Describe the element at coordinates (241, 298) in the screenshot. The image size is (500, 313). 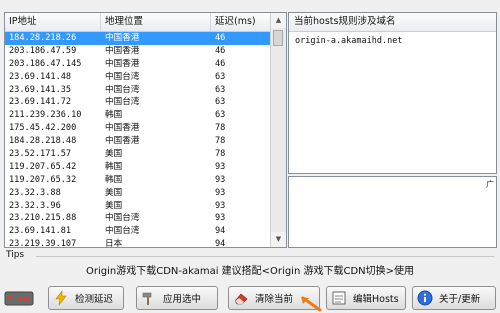
I see `eraser-icon` at that location.